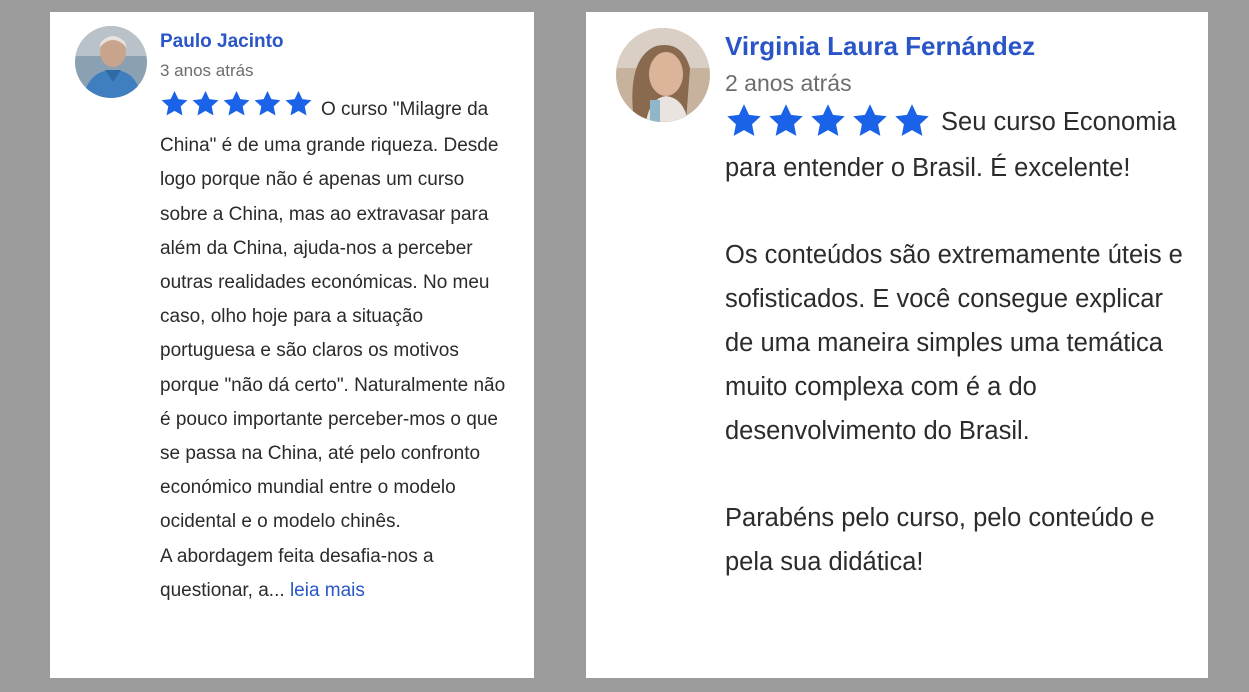 The width and height of the screenshot is (1249, 692). What do you see at coordinates (207, 70) in the screenshot?
I see `review-time: 3 anos atrás` at bounding box center [207, 70].